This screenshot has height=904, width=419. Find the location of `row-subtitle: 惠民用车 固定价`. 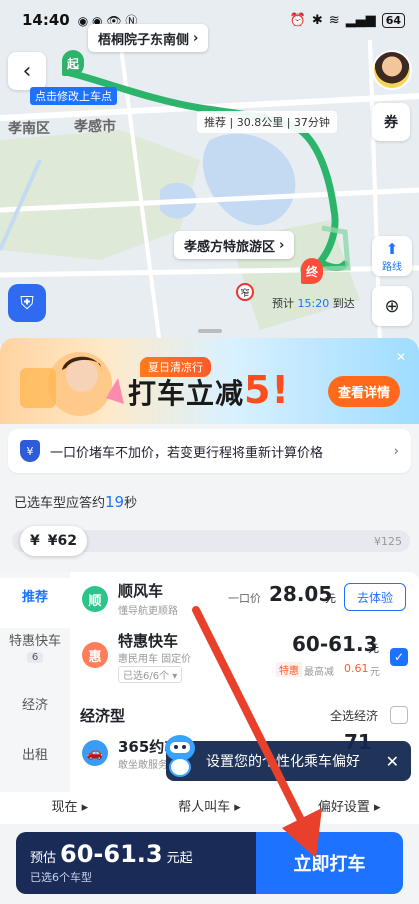

row-subtitle: 惠民用车 固定价 is located at coordinates (155, 659).